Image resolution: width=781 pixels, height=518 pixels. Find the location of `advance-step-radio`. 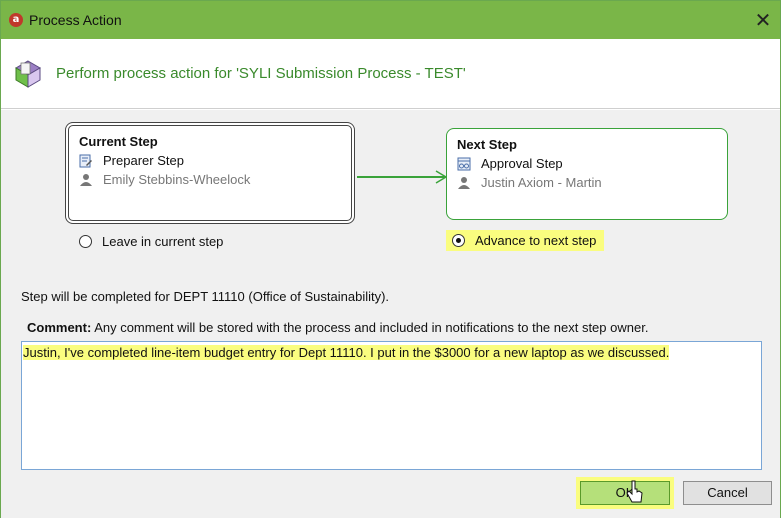

advance-step-radio is located at coordinates (458, 240).